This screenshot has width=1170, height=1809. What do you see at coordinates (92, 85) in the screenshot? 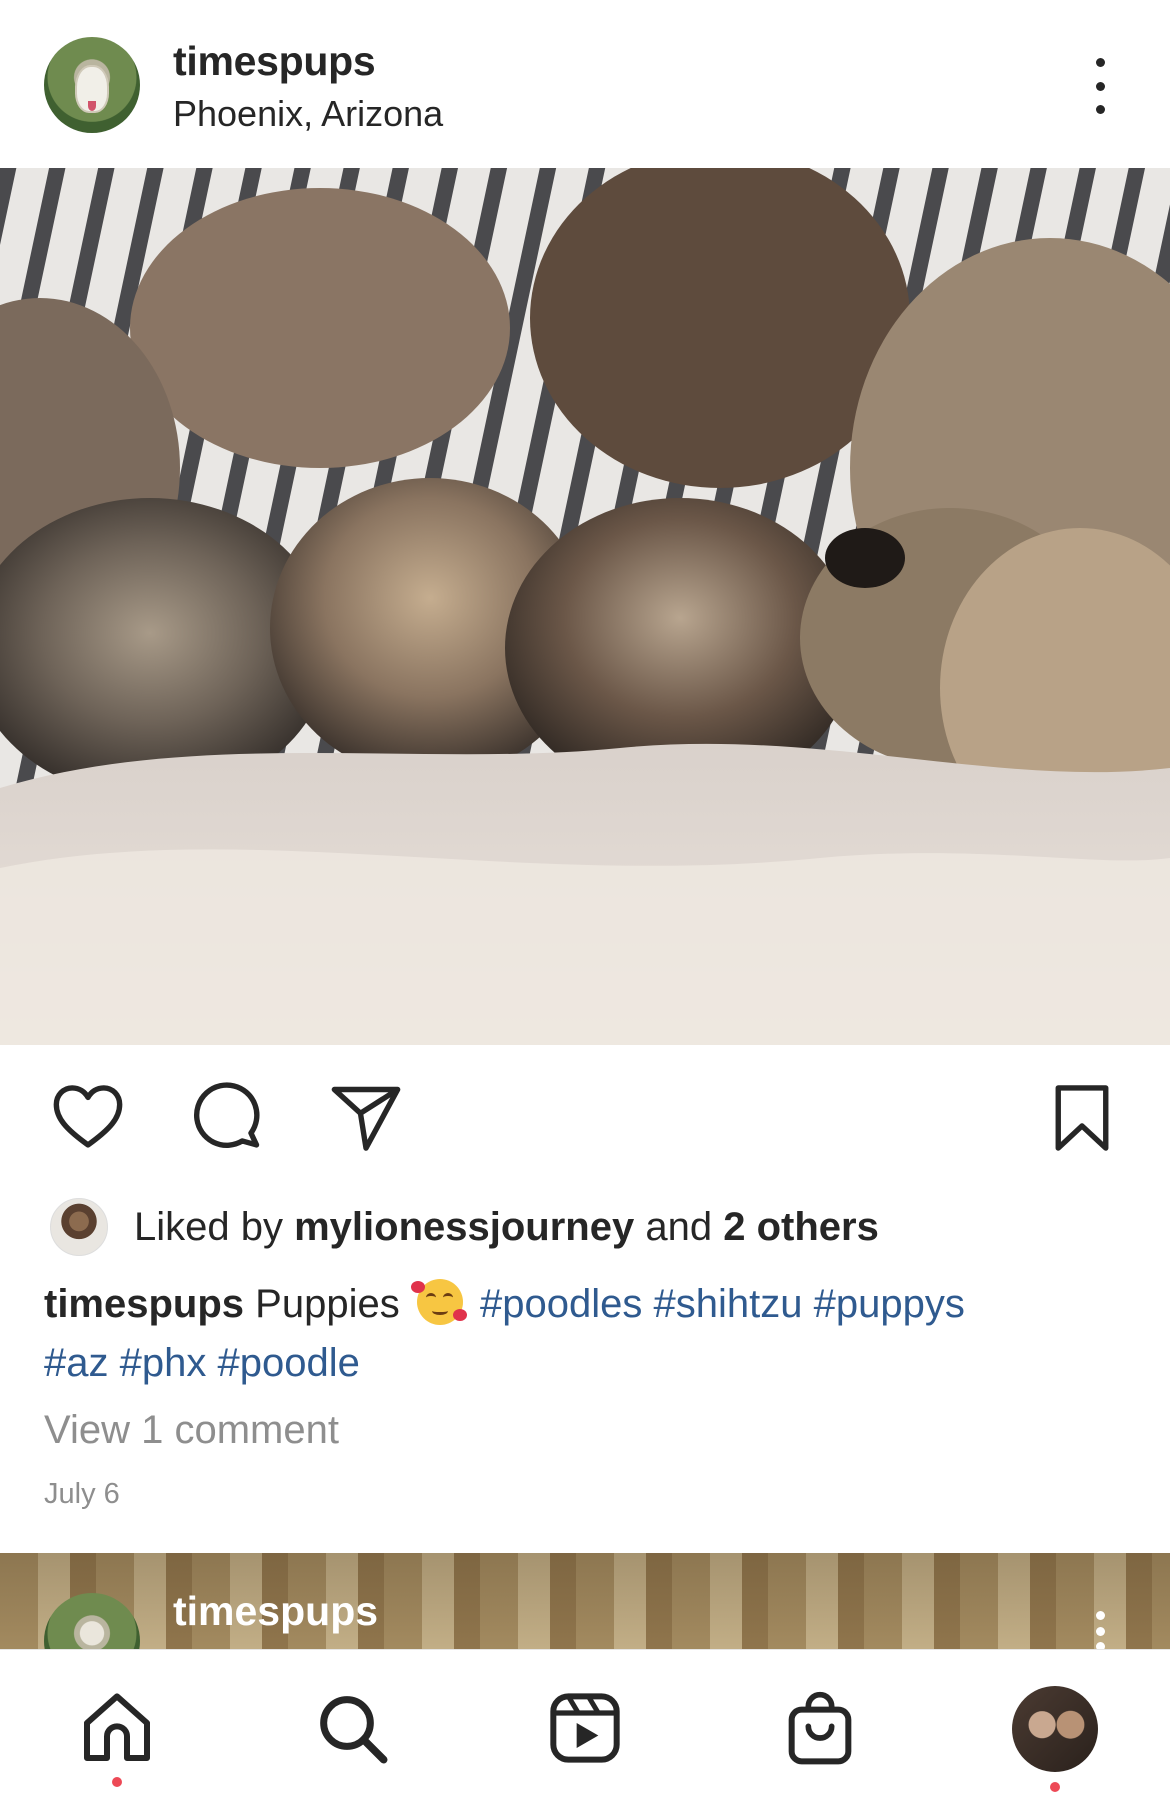
I see `post-author-avatar` at bounding box center [92, 85].